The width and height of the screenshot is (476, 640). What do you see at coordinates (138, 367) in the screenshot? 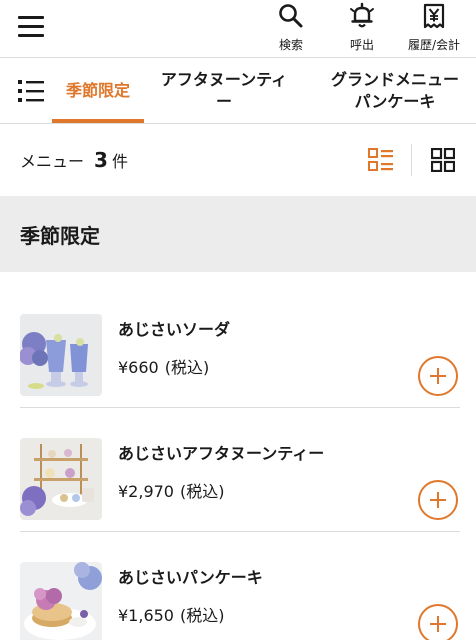
I see `price-amount: ¥660` at bounding box center [138, 367].